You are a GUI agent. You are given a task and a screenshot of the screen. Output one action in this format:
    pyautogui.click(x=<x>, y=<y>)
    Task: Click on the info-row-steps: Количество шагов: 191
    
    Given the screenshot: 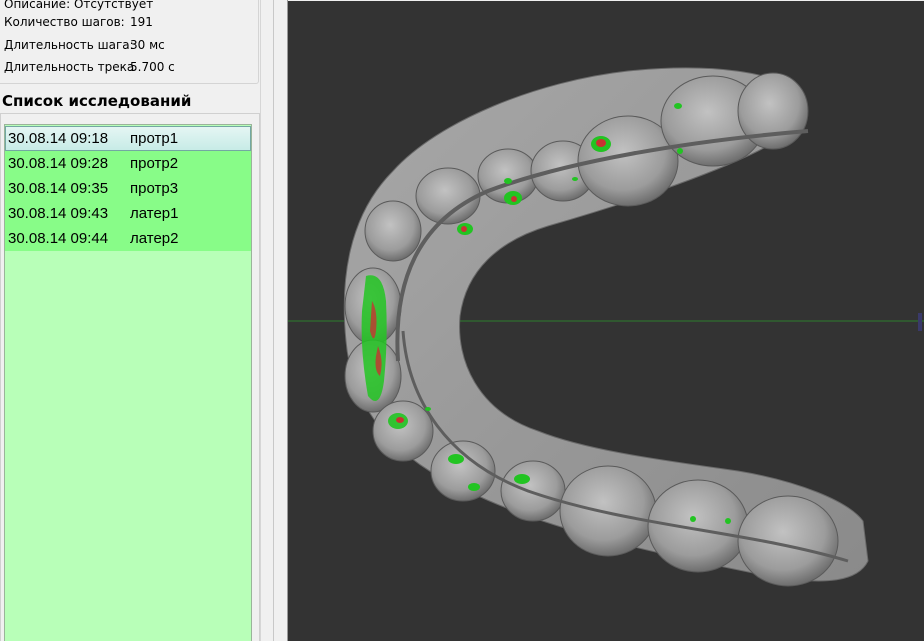 What is the action you would take?
    pyautogui.click(x=78, y=22)
    